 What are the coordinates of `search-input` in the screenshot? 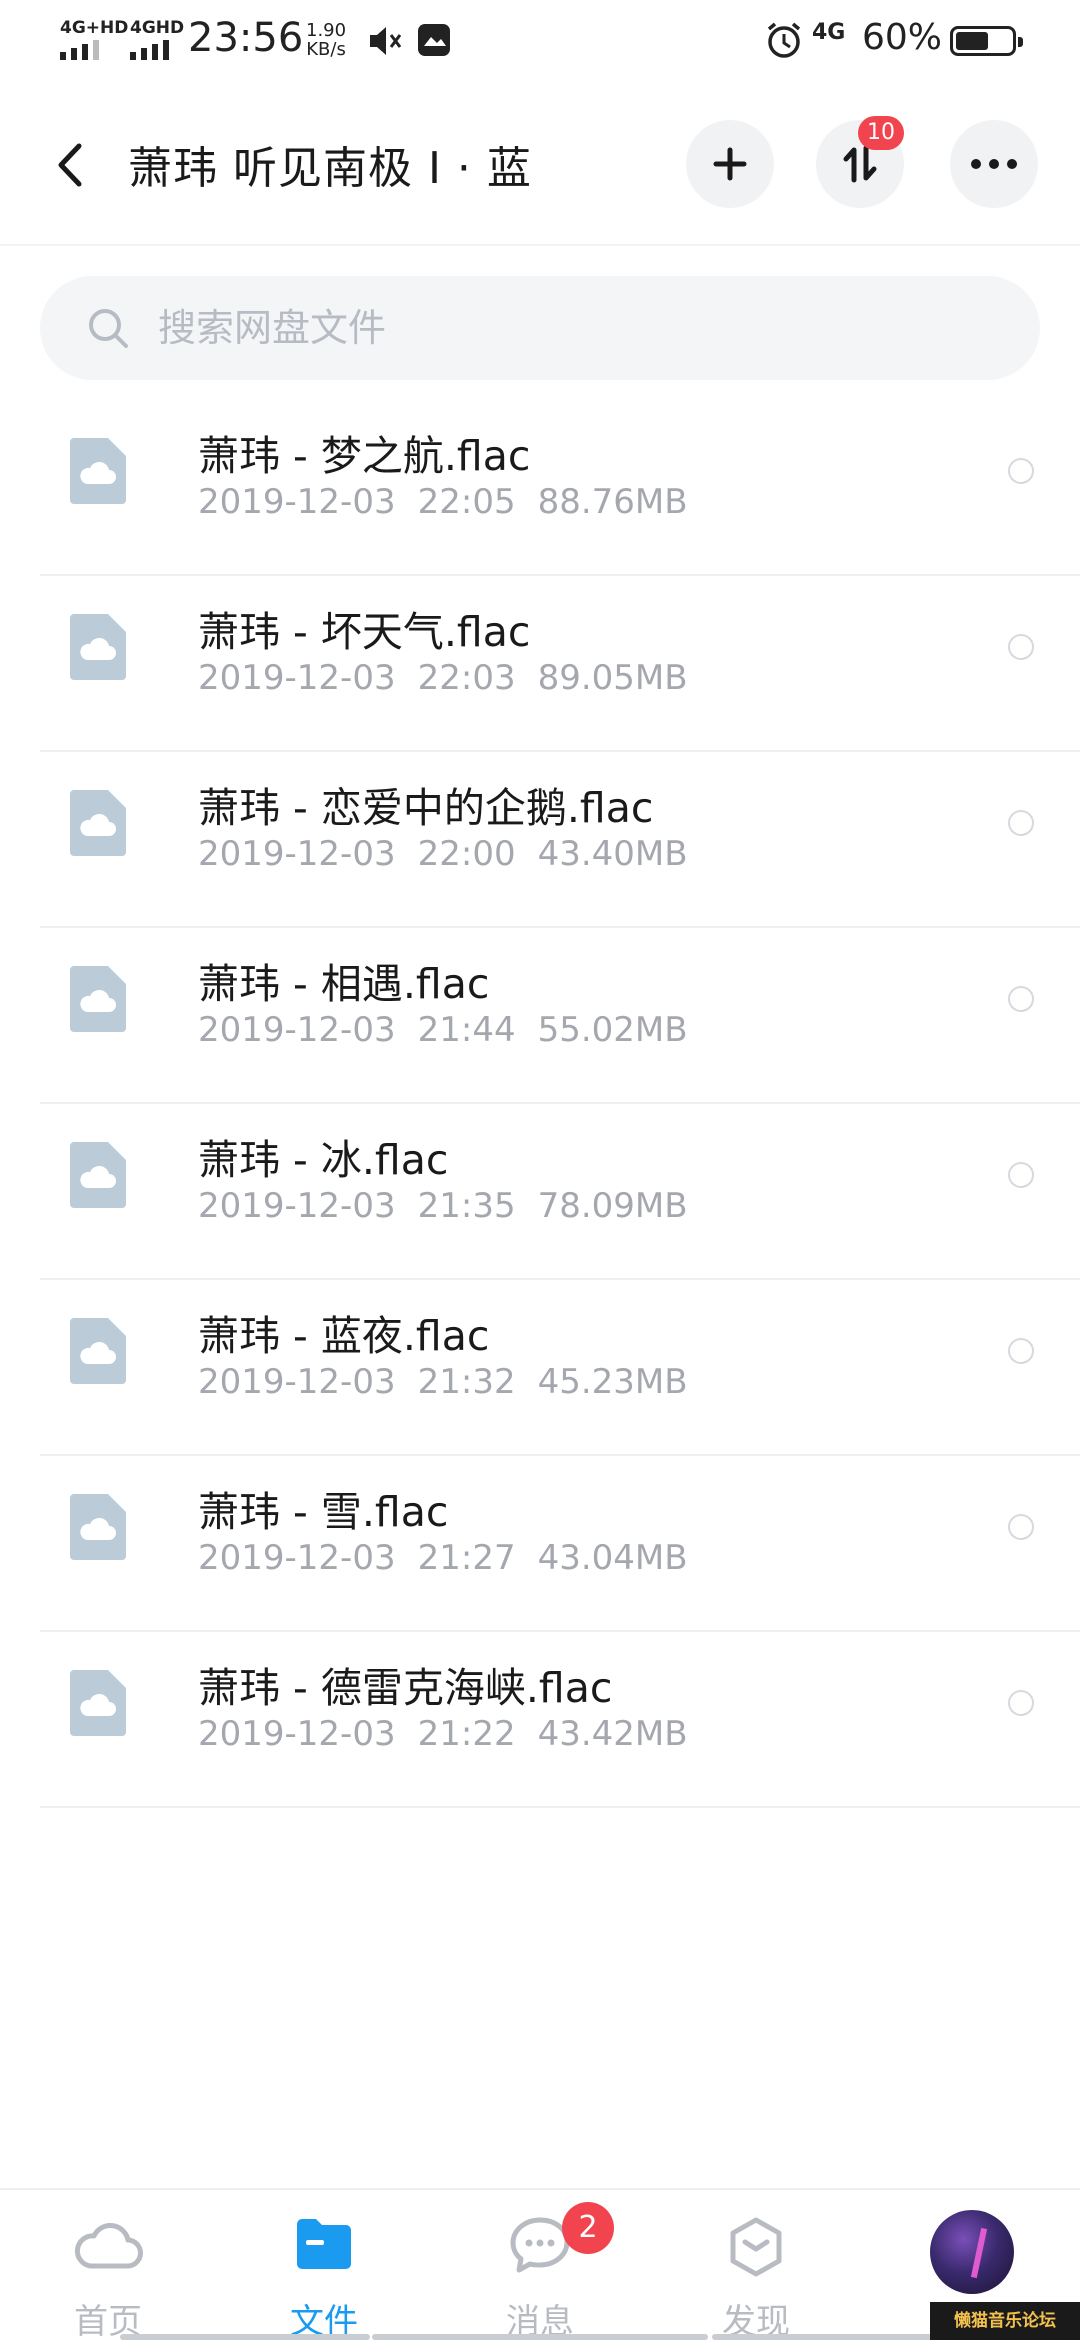 It's located at (578, 328).